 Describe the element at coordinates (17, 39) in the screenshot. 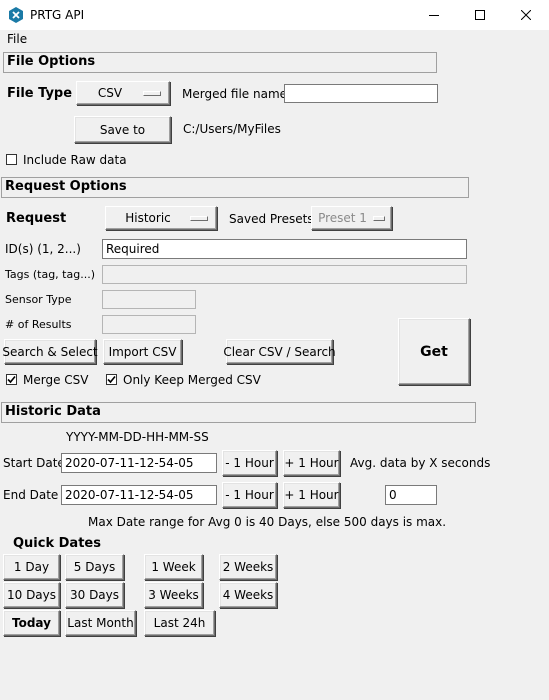

I see `menu-file: File` at that location.